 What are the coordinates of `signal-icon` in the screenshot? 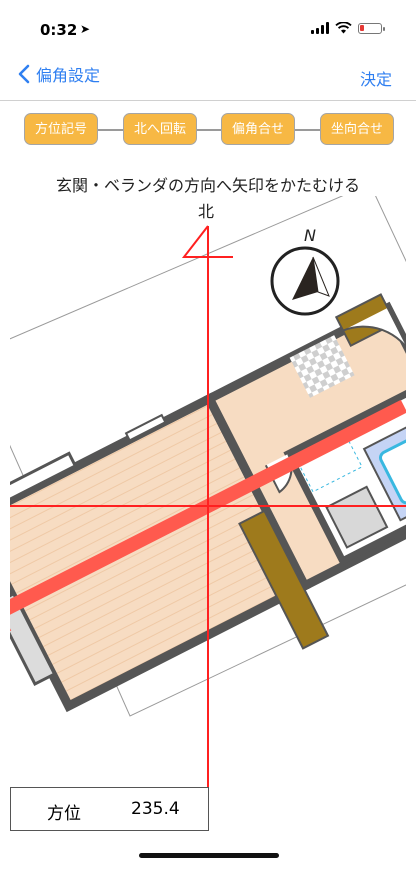 It's located at (320, 28).